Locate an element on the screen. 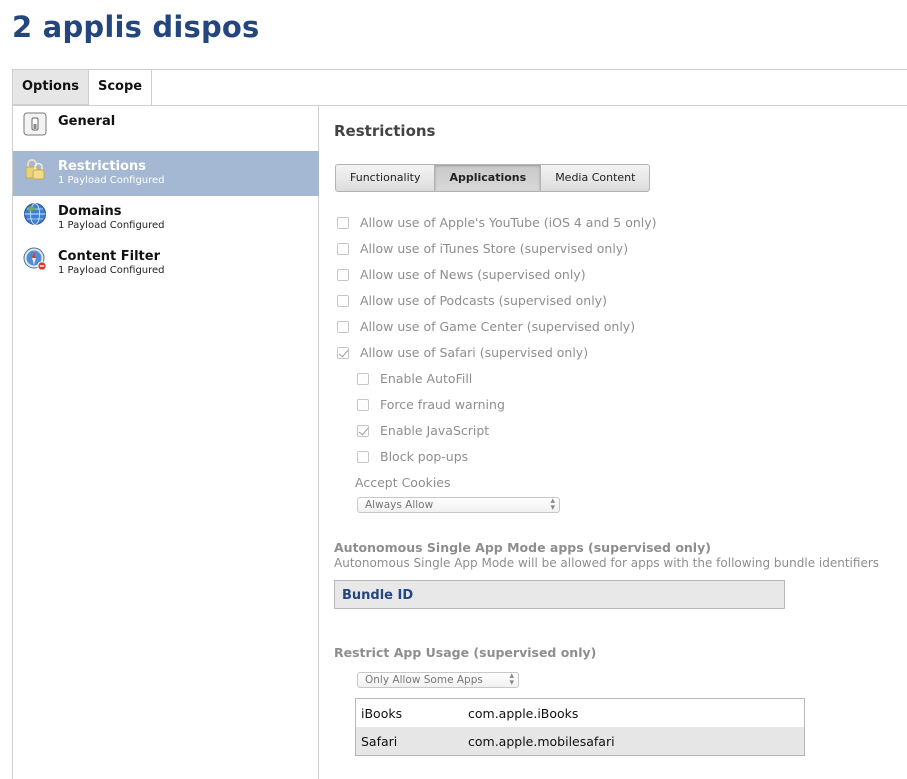 The width and height of the screenshot is (907, 779). globe-icon is located at coordinates (35, 214).